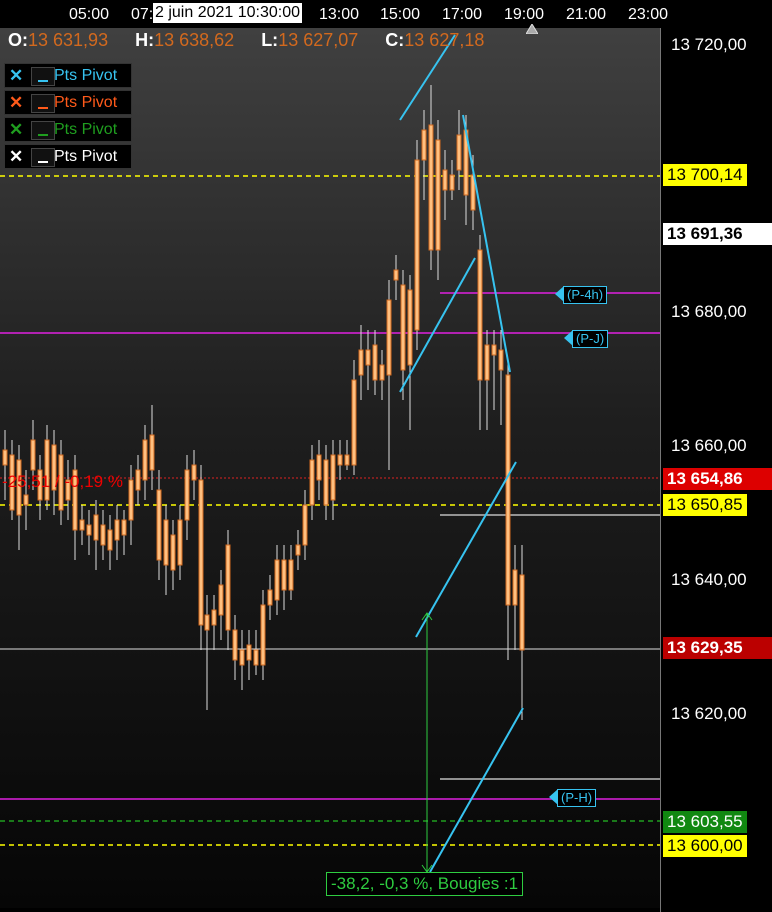  What do you see at coordinates (586, 14) in the screenshot?
I see `time-label: 21:00` at bounding box center [586, 14].